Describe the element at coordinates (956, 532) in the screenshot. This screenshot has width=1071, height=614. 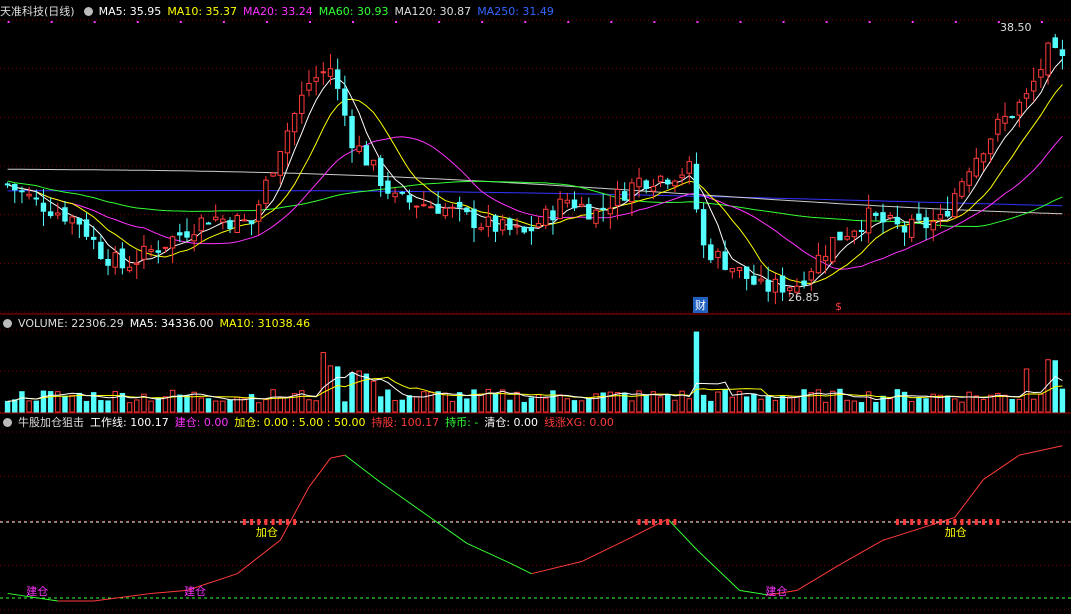
I see `jiacang-tag-1: 加仓` at that location.